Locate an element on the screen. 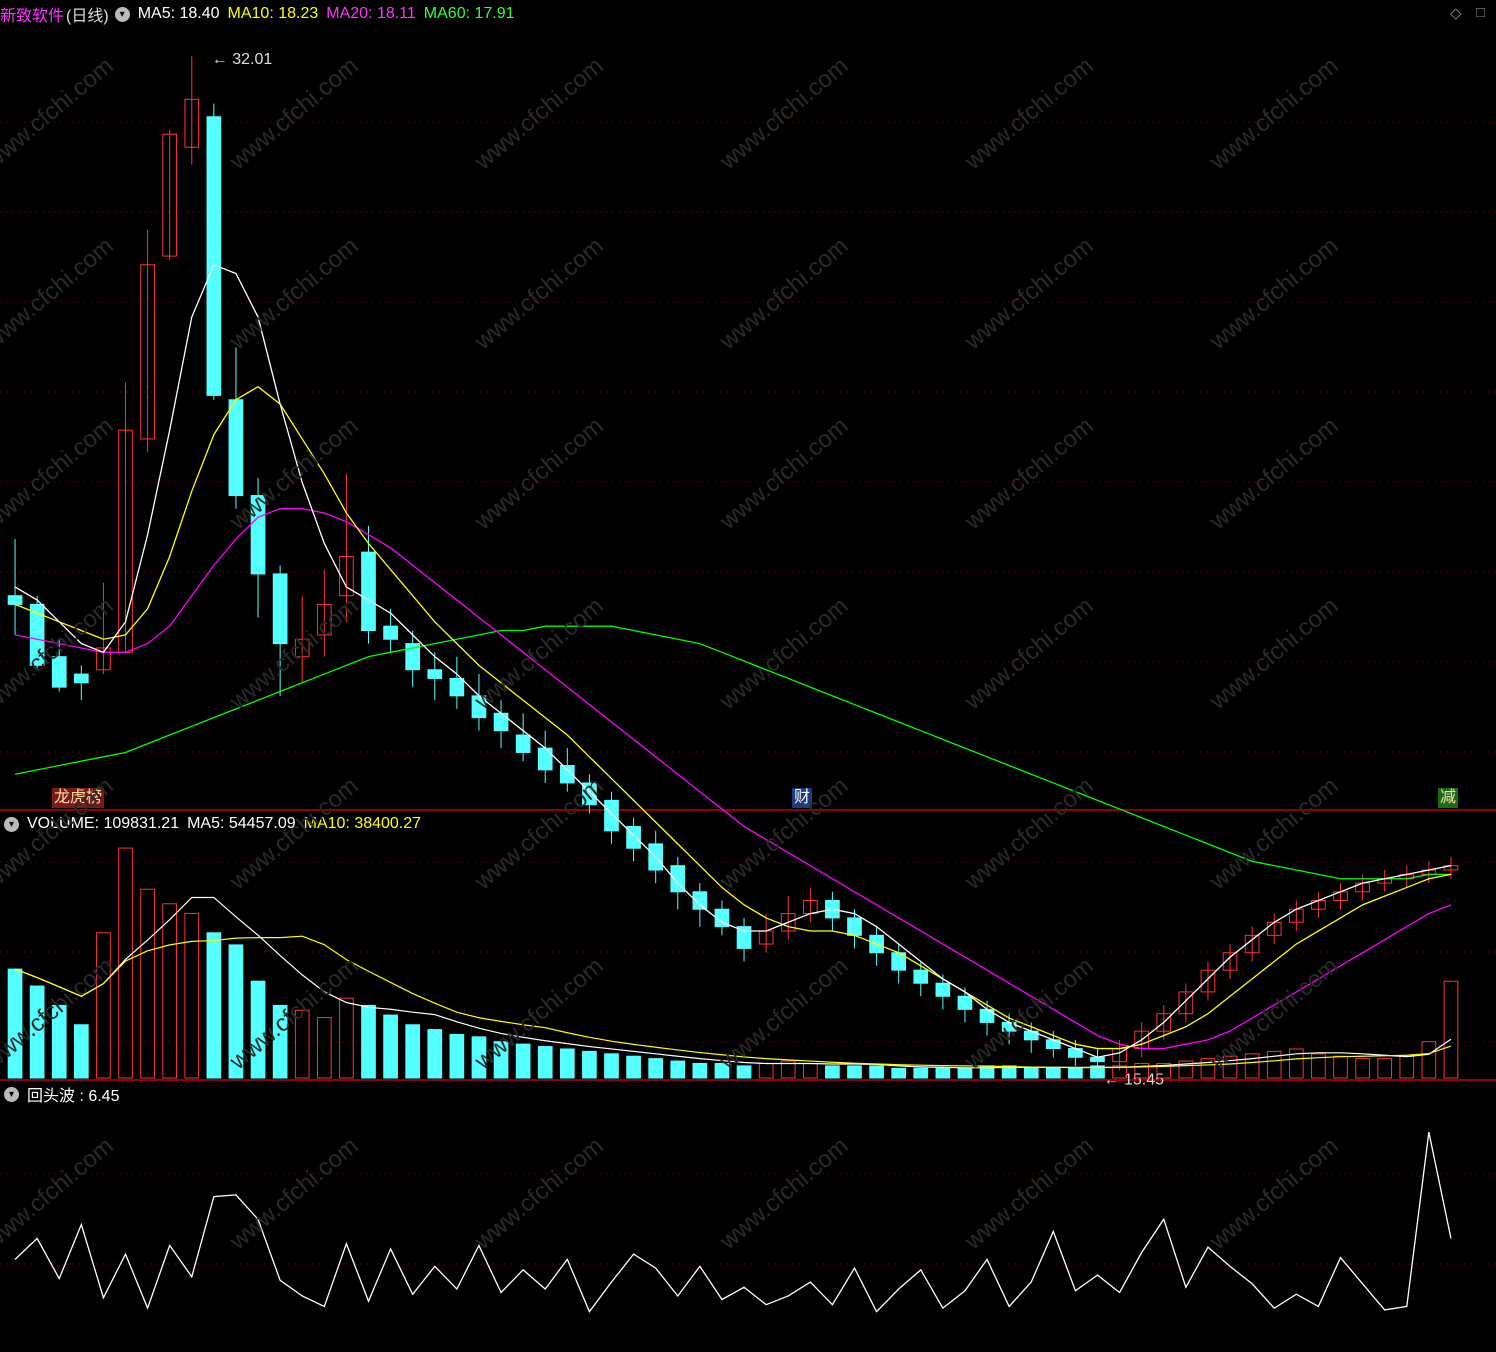 The width and height of the screenshot is (1496, 1352). ma10-label: MA10: 18.23 is located at coordinates (273, 13).